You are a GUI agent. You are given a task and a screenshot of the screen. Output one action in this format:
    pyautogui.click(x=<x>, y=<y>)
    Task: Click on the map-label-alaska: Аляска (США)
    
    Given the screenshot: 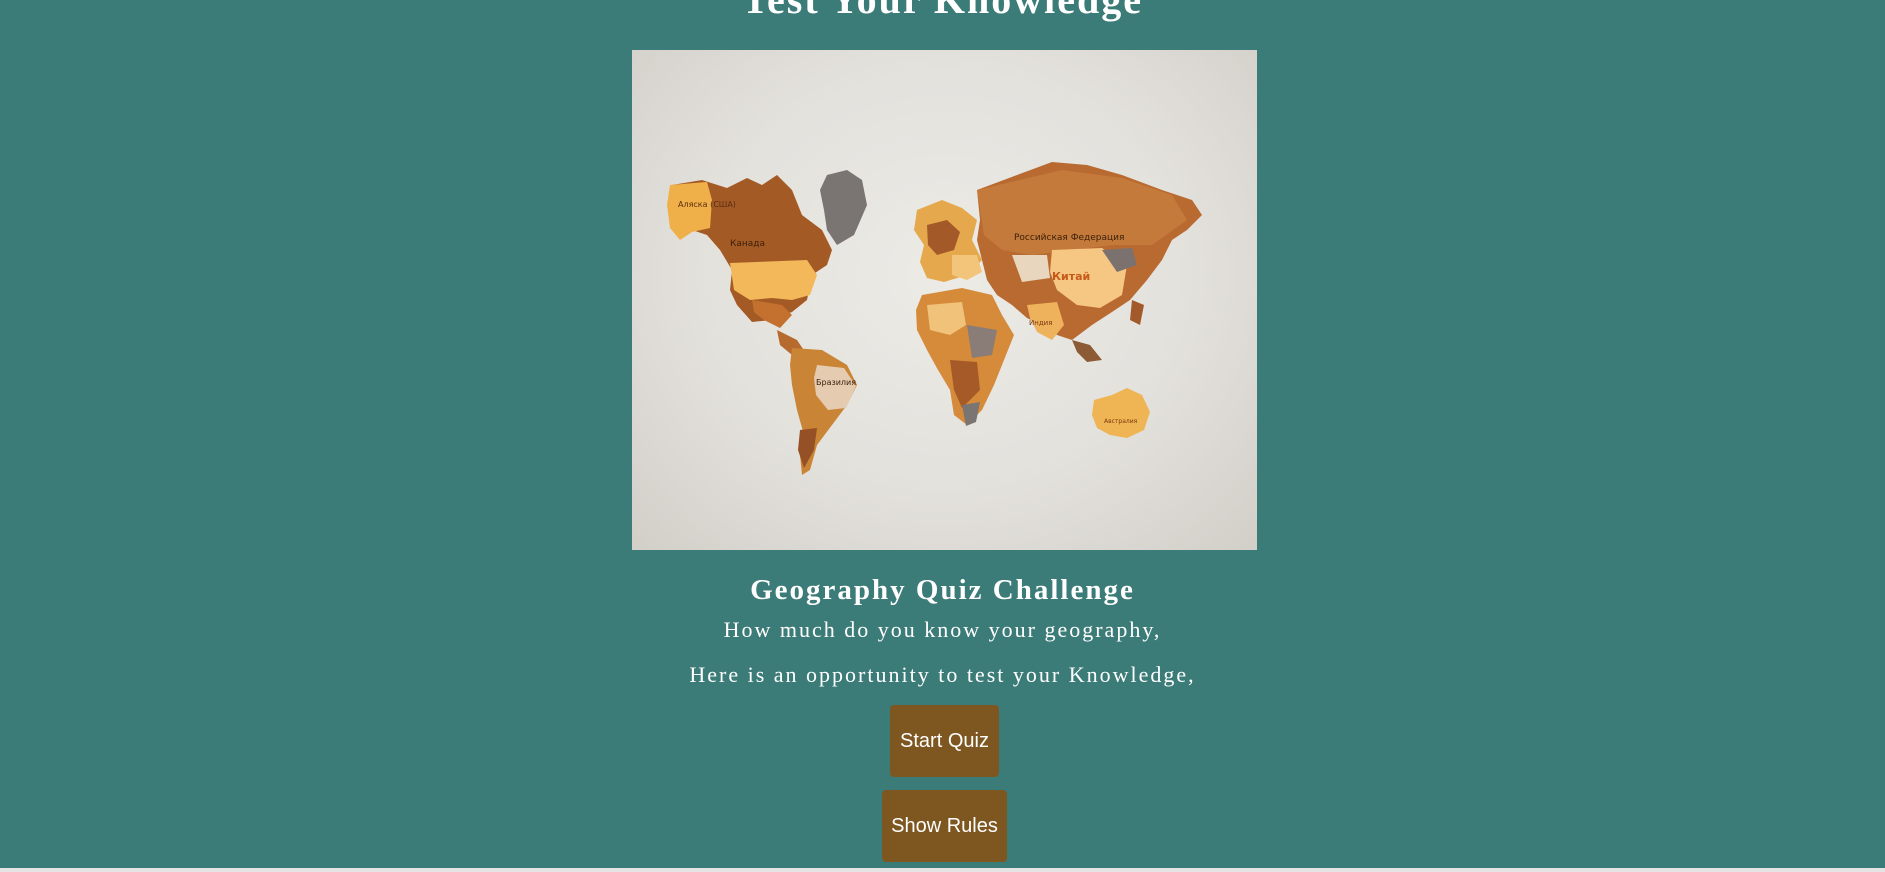 What is the action you would take?
    pyautogui.click(x=707, y=204)
    